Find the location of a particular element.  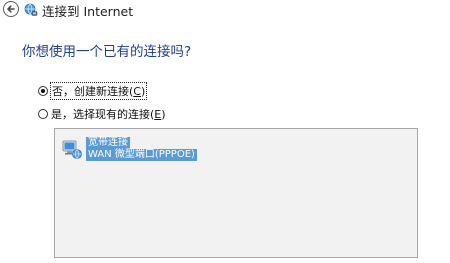

back-button is located at coordinates (11, 9).